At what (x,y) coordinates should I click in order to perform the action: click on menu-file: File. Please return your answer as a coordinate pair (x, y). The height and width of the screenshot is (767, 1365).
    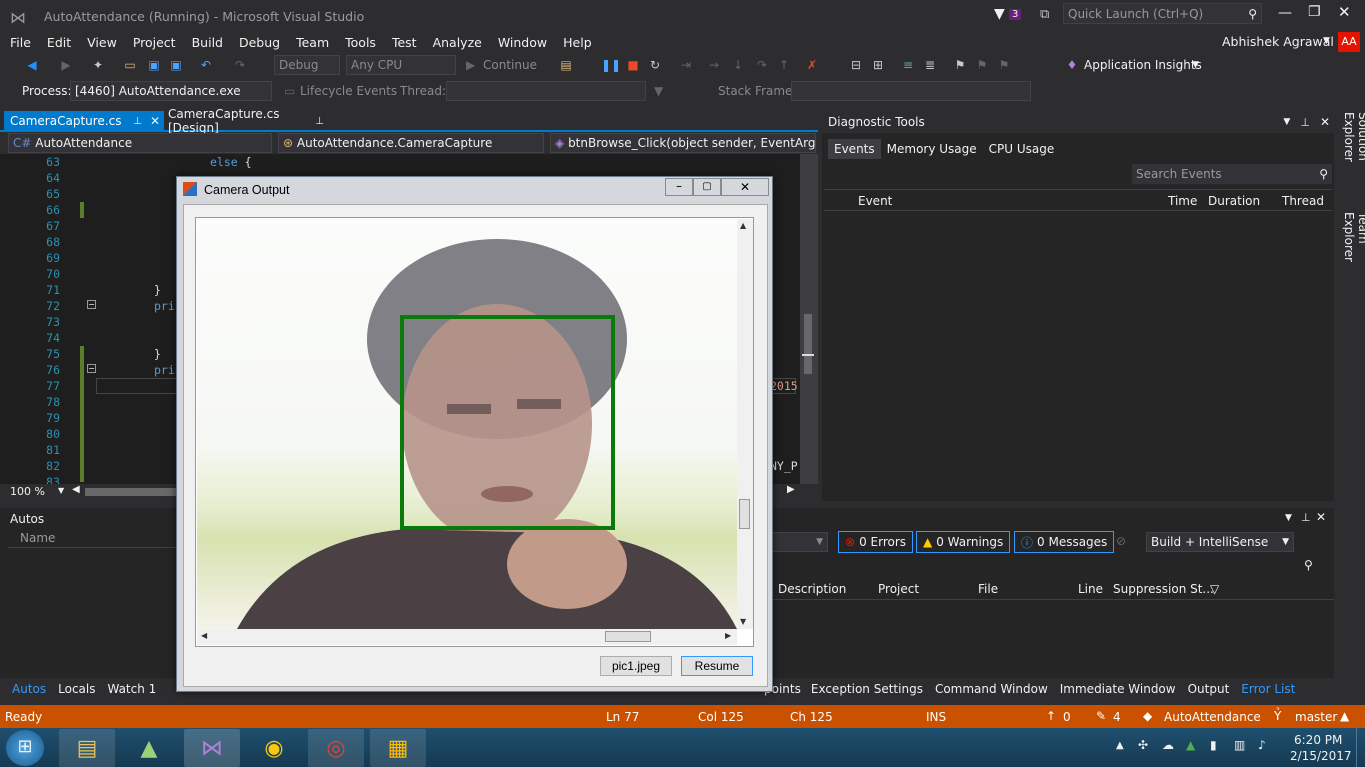
    Looking at the image, I should click on (19, 42).